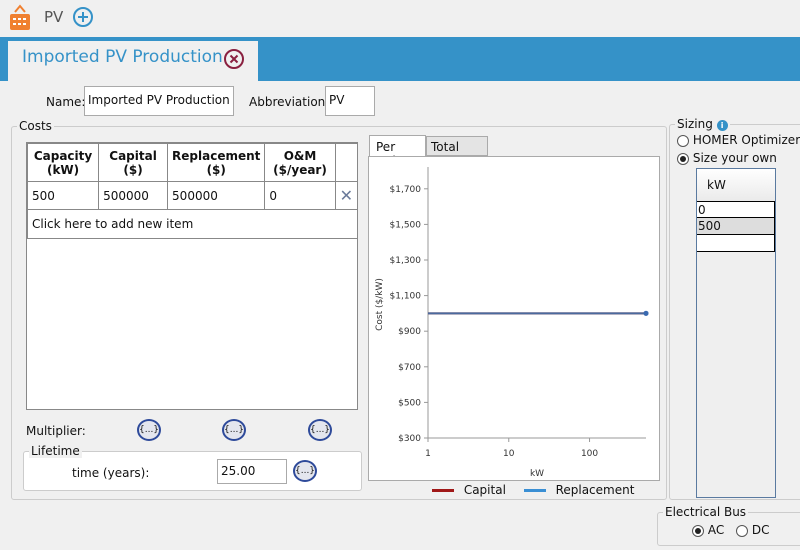 The image size is (800, 550). Describe the element at coordinates (350, 101) in the screenshot. I see `abbreviation-input: PV` at that location.